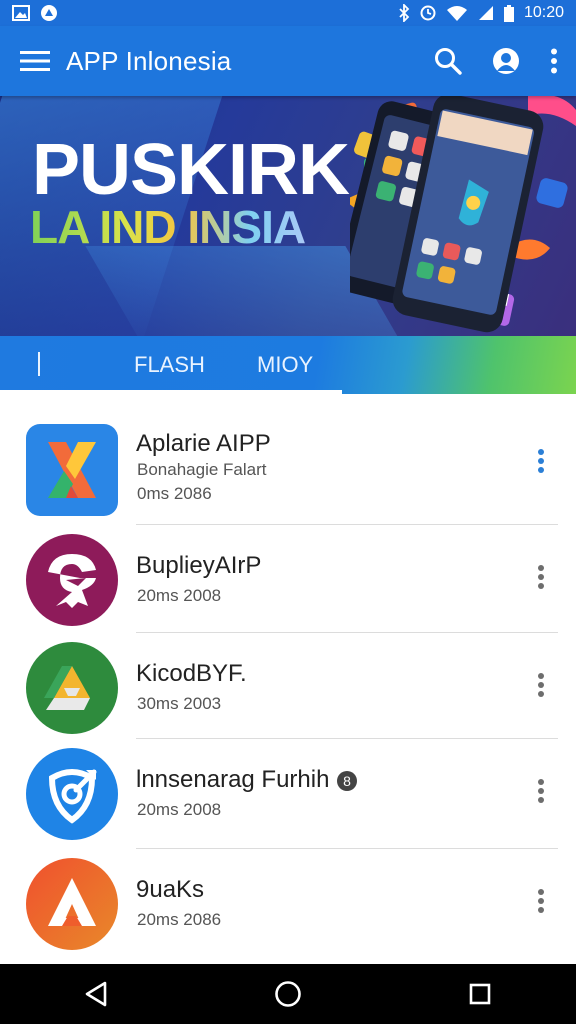 The height and width of the screenshot is (1024, 576). I want to click on banner-headline: PUSKIRK, so click(191, 170).